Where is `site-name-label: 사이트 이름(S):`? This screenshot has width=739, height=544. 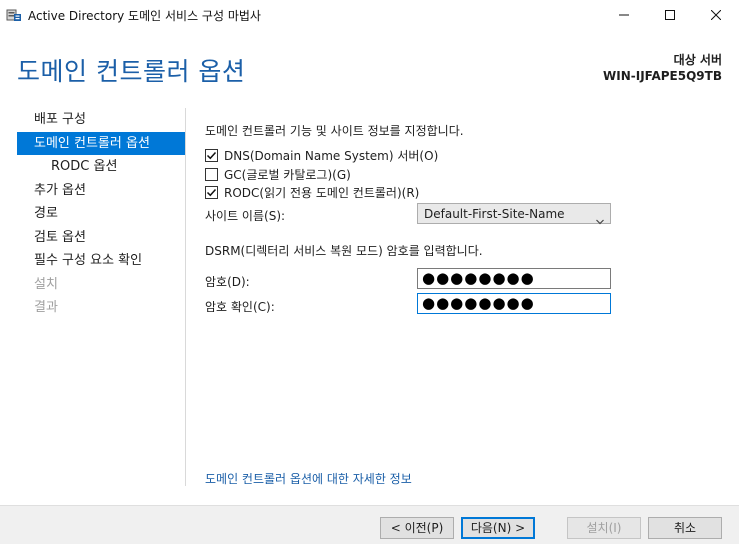
site-name-label: 사이트 이름(S): is located at coordinates (245, 216).